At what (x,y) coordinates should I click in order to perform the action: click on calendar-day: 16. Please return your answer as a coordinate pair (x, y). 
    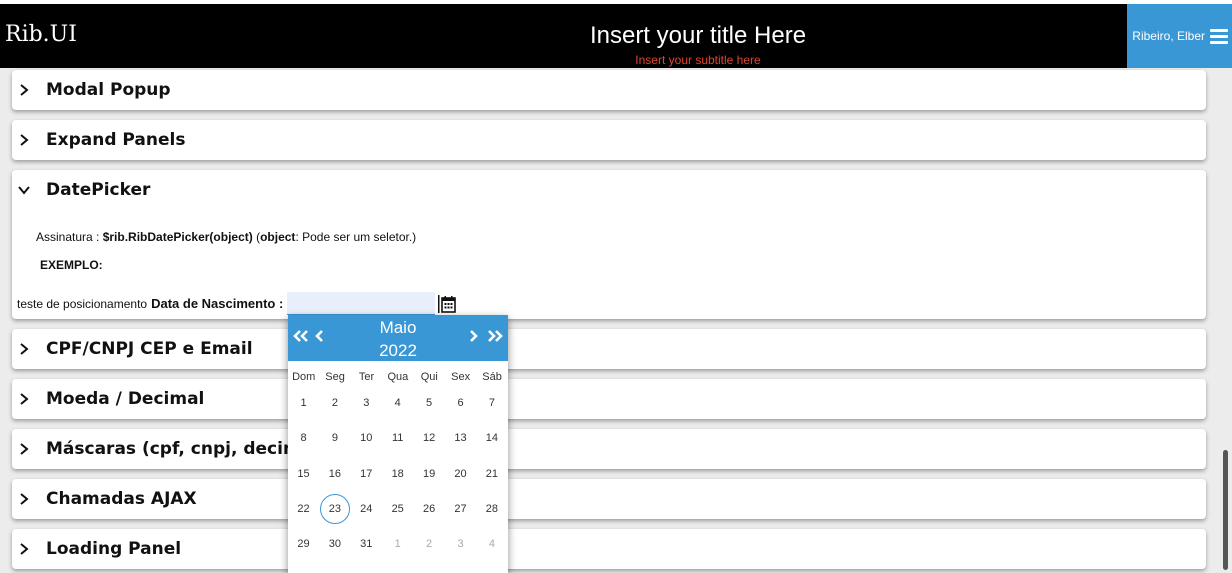
    Looking at the image, I should click on (334, 474).